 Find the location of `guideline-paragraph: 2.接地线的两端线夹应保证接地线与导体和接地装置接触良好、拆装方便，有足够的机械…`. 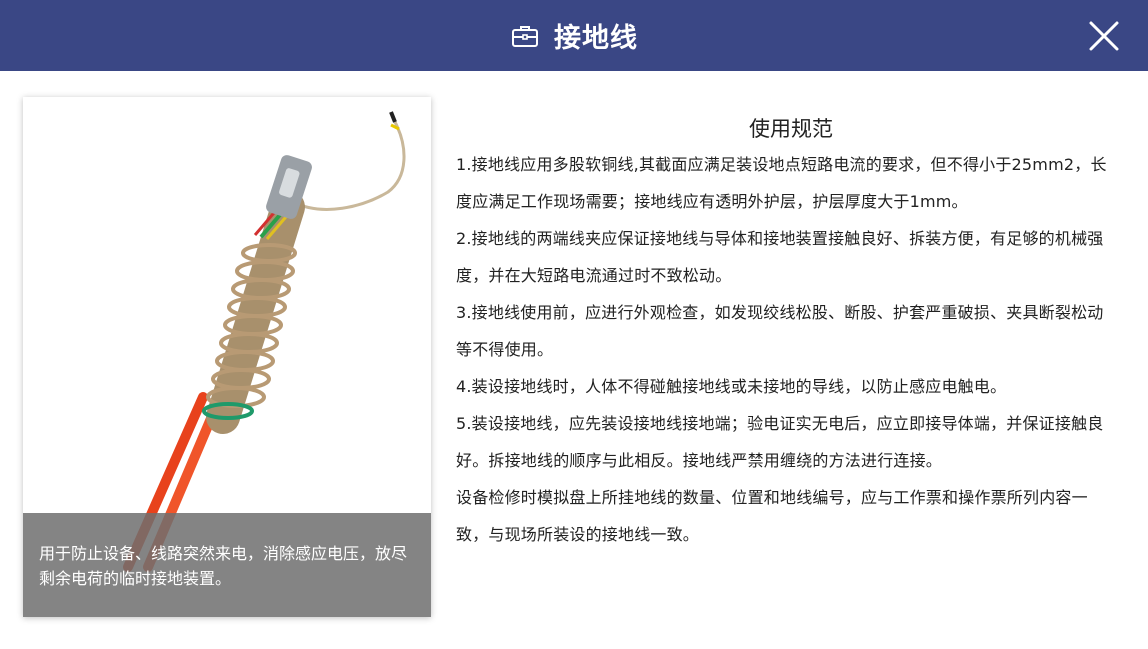

guideline-paragraph: 2.接地线的两端线夹应保证接地线与导体和接地装置接触良好、拆装方便，有足够的机械… is located at coordinates (780, 257).